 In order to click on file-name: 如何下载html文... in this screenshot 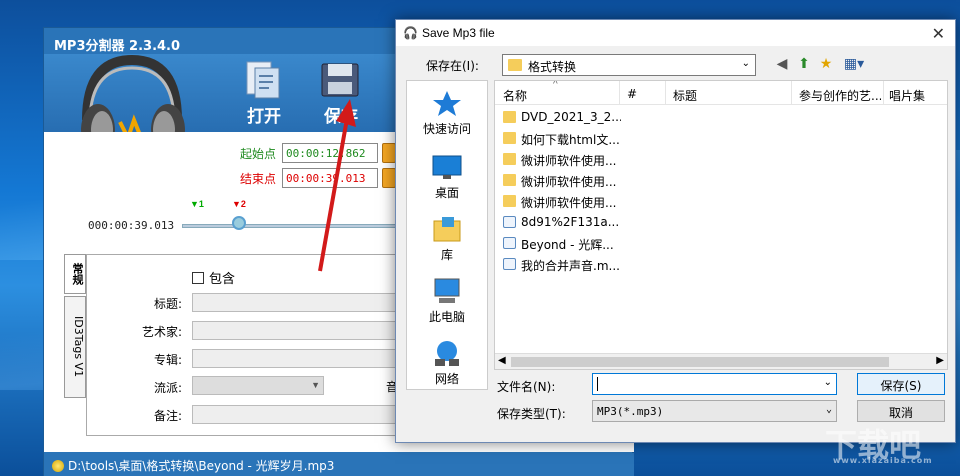, I will do `click(570, 140)`.